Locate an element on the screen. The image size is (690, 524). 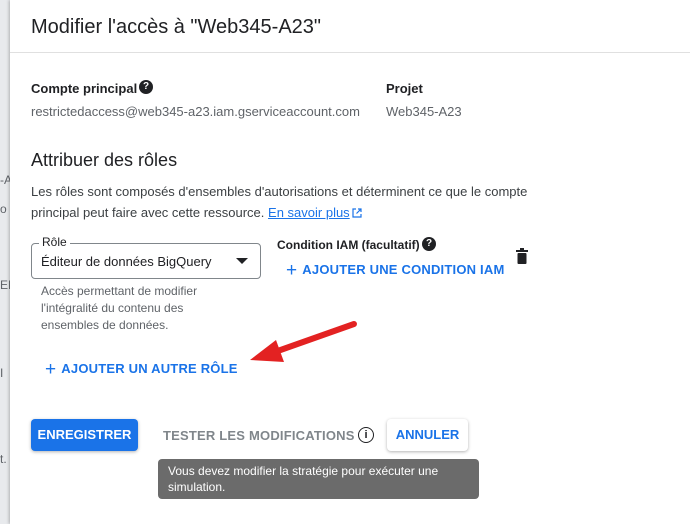
panel-header: Modifier l'accès à "Web345-A23" is located at coordinates (350, 26).